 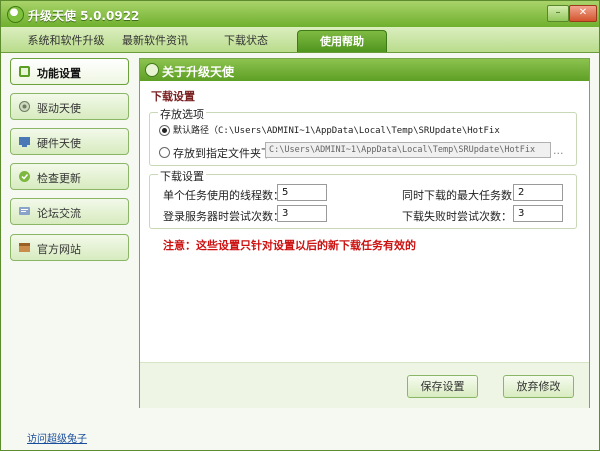 What do you see at coordinates (457, 216) in the screenshot?
I see `fail-retry-label: 下载失败时尝试次数：` at bounding box center [457, 216].